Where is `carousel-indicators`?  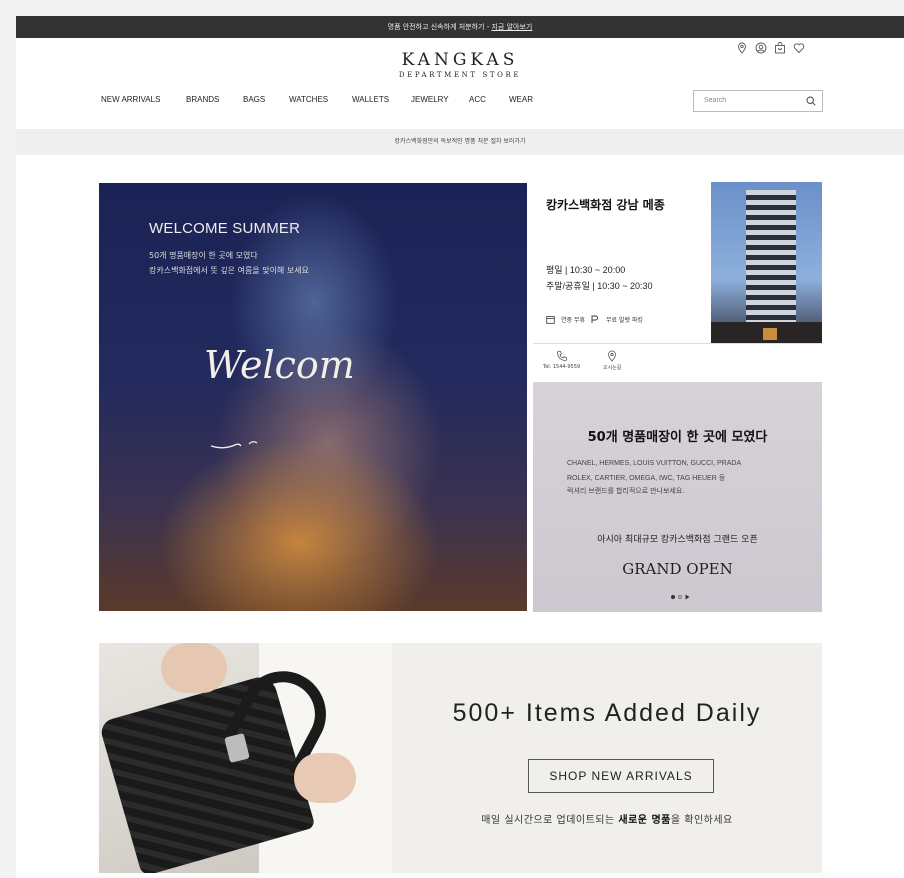
carousel-indicators is located at coordinates (680, 597).